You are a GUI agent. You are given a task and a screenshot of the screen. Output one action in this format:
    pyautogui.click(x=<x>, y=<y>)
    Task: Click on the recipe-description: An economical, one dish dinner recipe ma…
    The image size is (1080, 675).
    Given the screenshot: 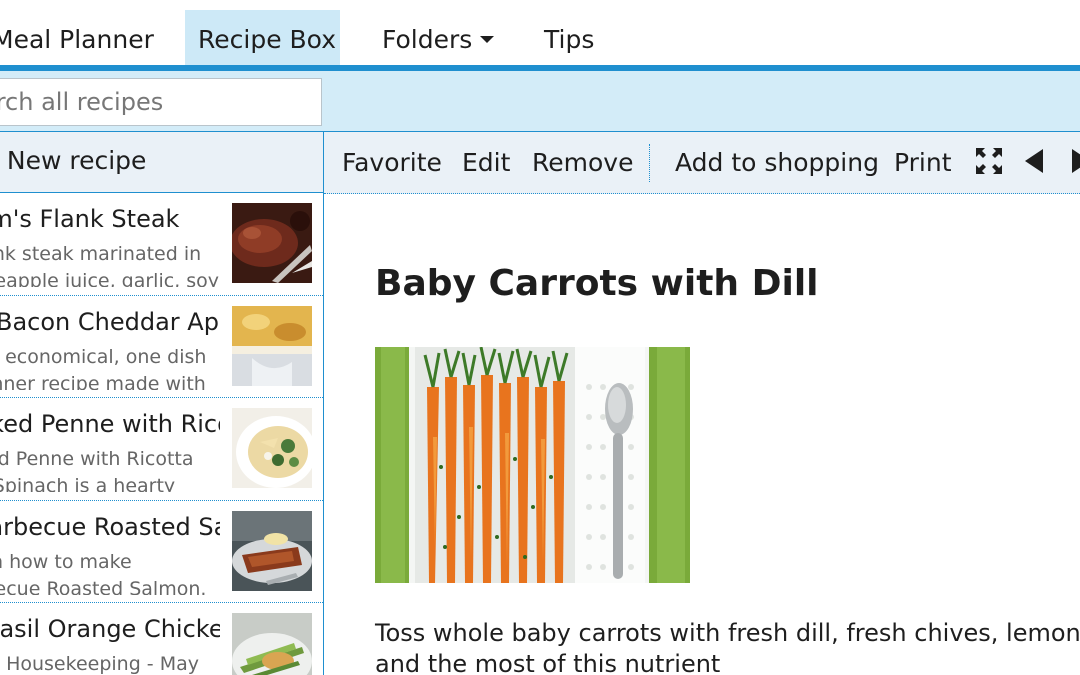 What is the action you would take?
    pyautogui.click(x=103, y=367)
    